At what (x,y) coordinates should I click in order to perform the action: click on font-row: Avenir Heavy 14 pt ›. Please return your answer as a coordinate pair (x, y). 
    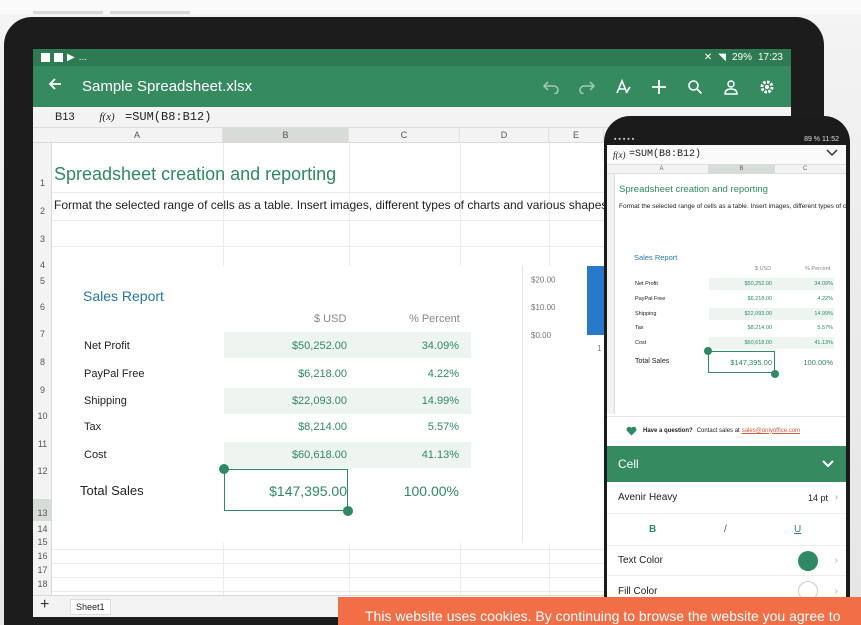
    Looking at the image, I should click on (726, 498).